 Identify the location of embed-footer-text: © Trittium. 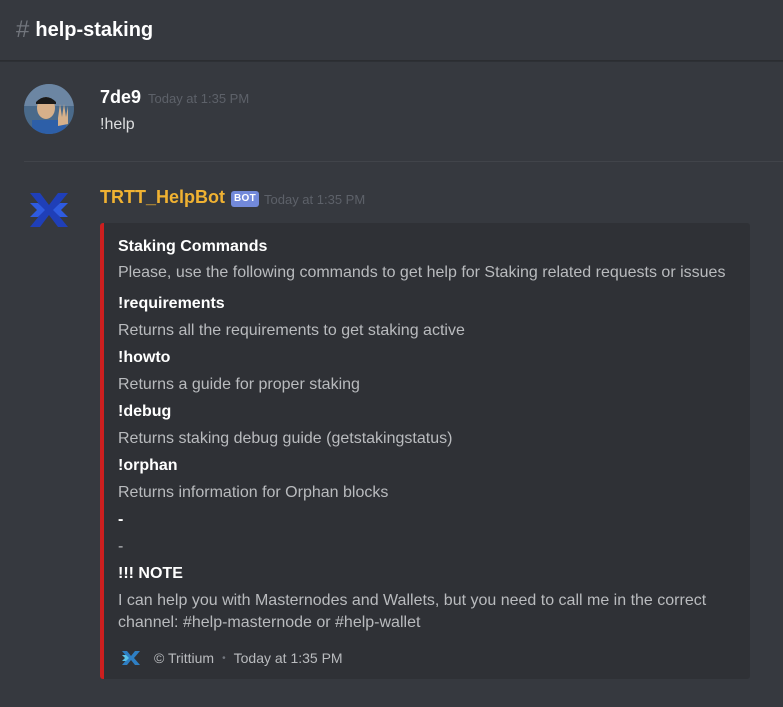
(184, 658).